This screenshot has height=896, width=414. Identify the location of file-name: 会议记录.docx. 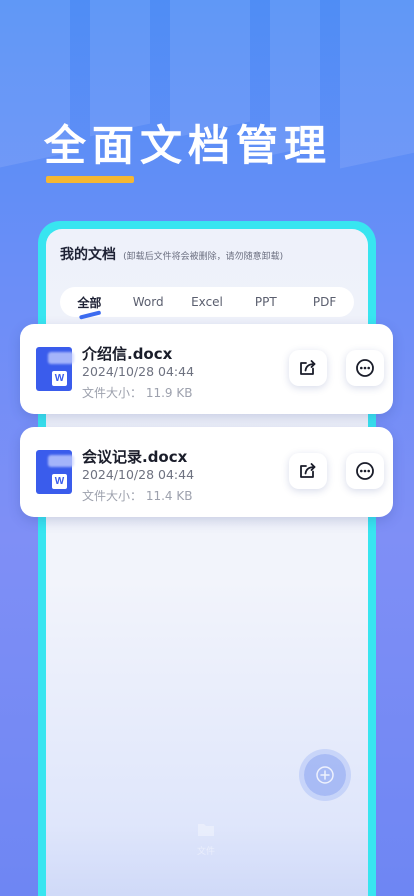
(135, 457).